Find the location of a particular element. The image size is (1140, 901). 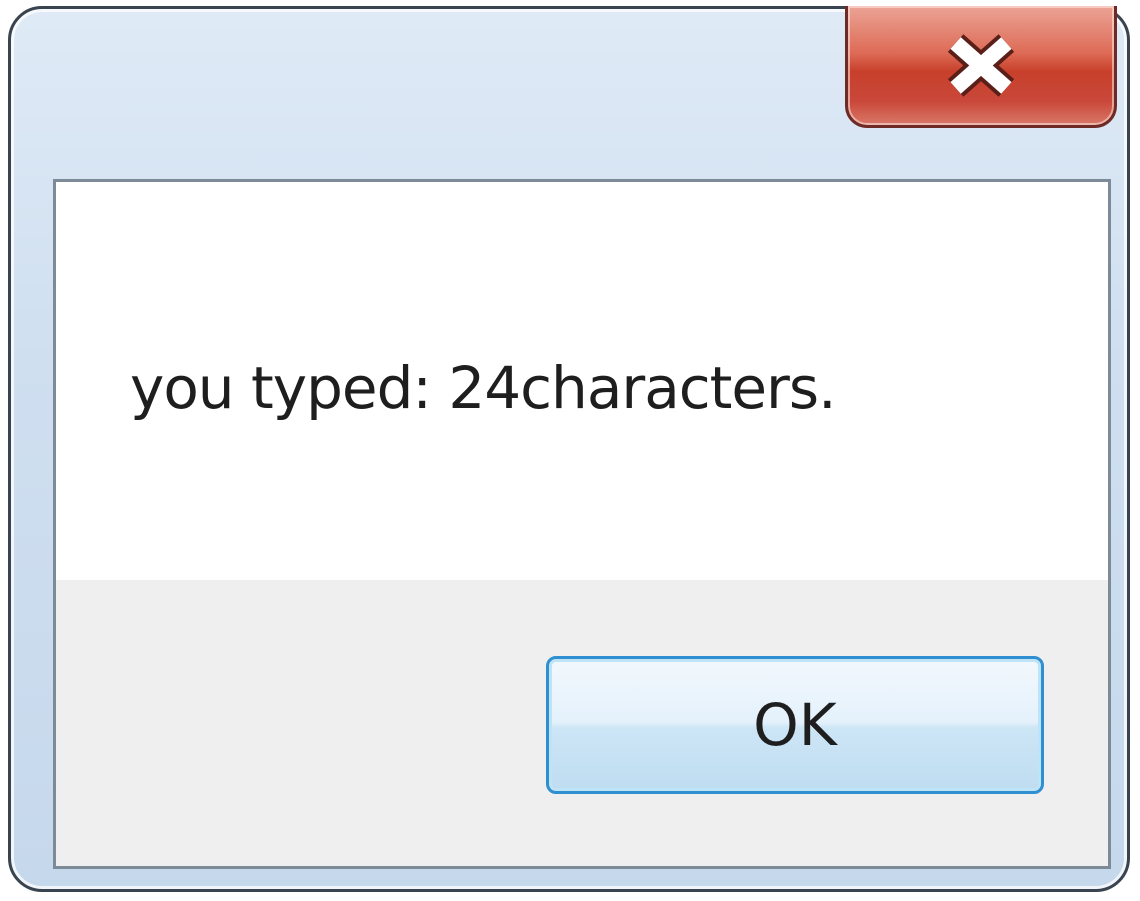

message-text: you typed: 24characters. is located at coordinates (483, 388).